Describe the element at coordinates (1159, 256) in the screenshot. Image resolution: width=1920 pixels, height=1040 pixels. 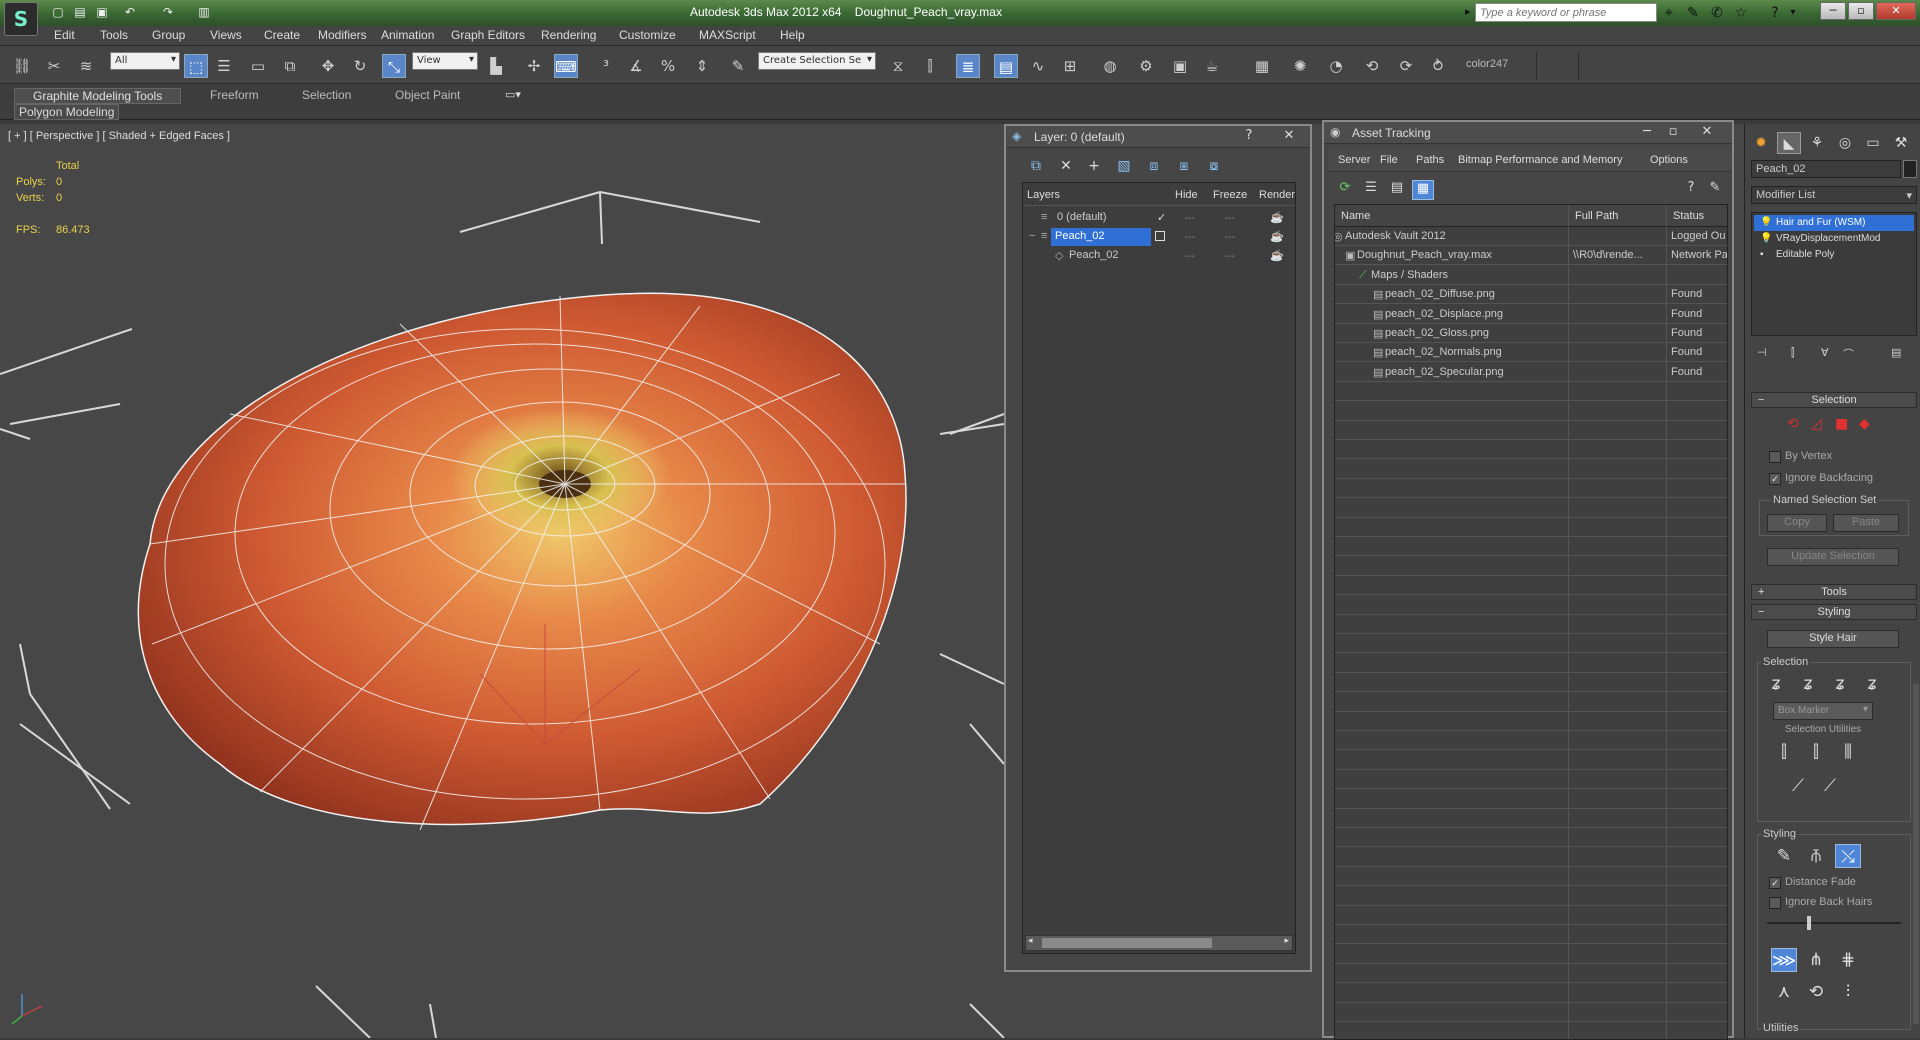
I see `layer-object-row: ◇ Peach_02 --- --- ☕` at that location.